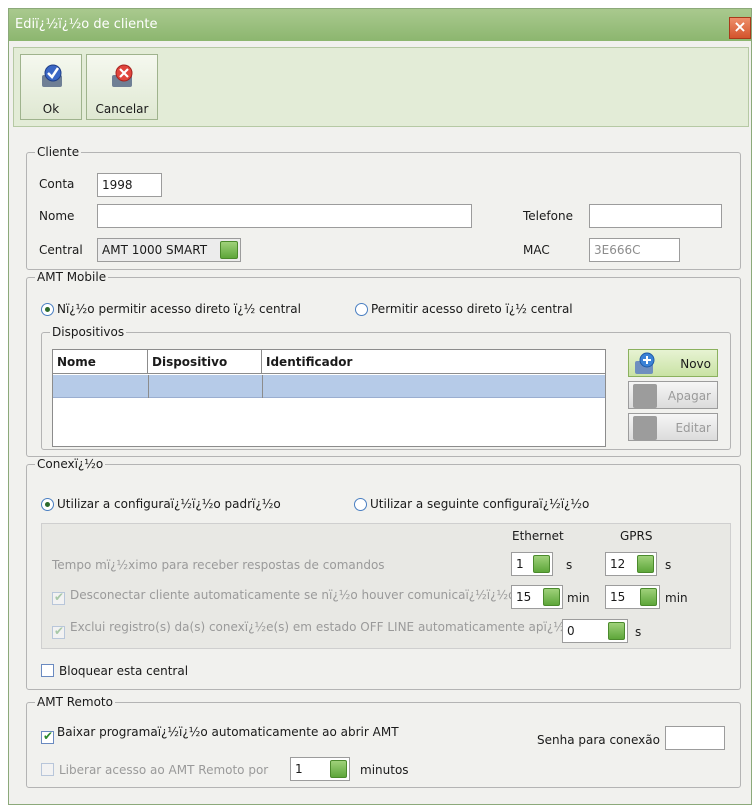  What do you see at coordinates (571, 631) in the screenshot?
I see `row3-value: 0` at bounding box center [571, 631].